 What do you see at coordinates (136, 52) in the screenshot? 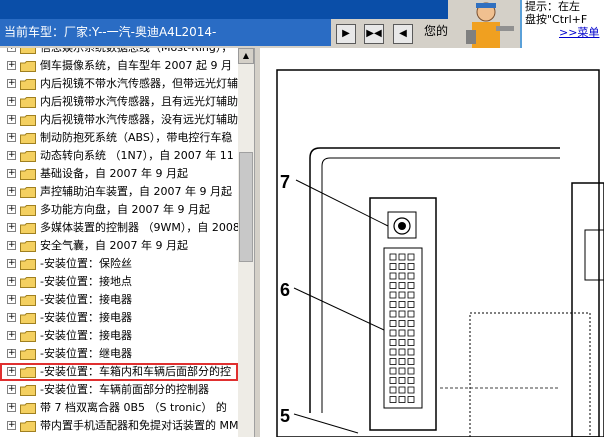
I see `tree-item-label: 信息娱乐系统数据总线（Most-Ring），` at bounding box center [136, 52].